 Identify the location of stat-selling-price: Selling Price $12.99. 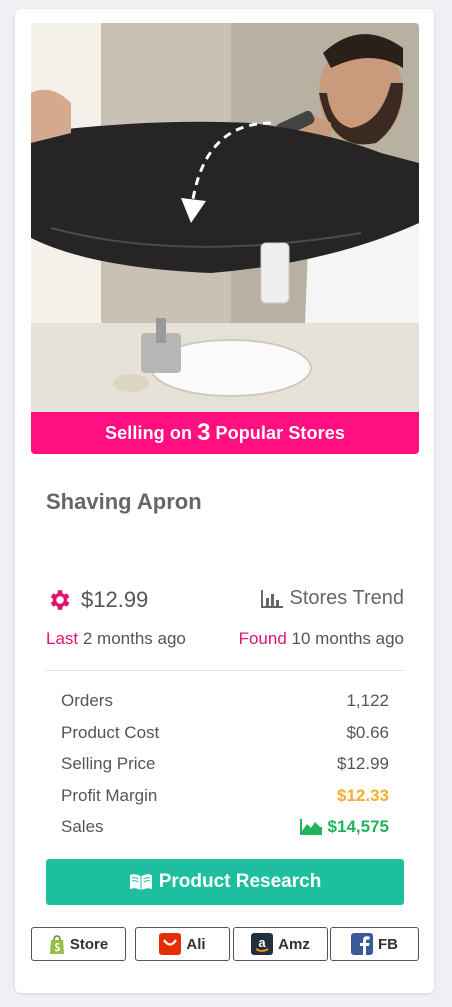
(225, 770).